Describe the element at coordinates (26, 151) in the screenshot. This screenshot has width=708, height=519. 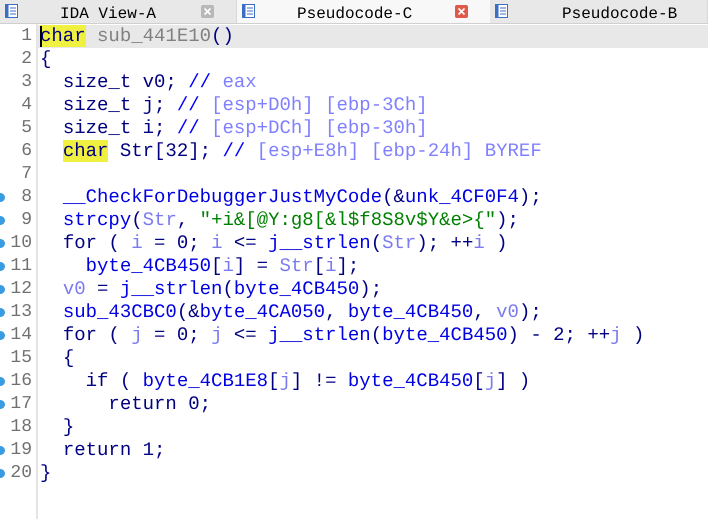
I see `line-number: 6` at that location.